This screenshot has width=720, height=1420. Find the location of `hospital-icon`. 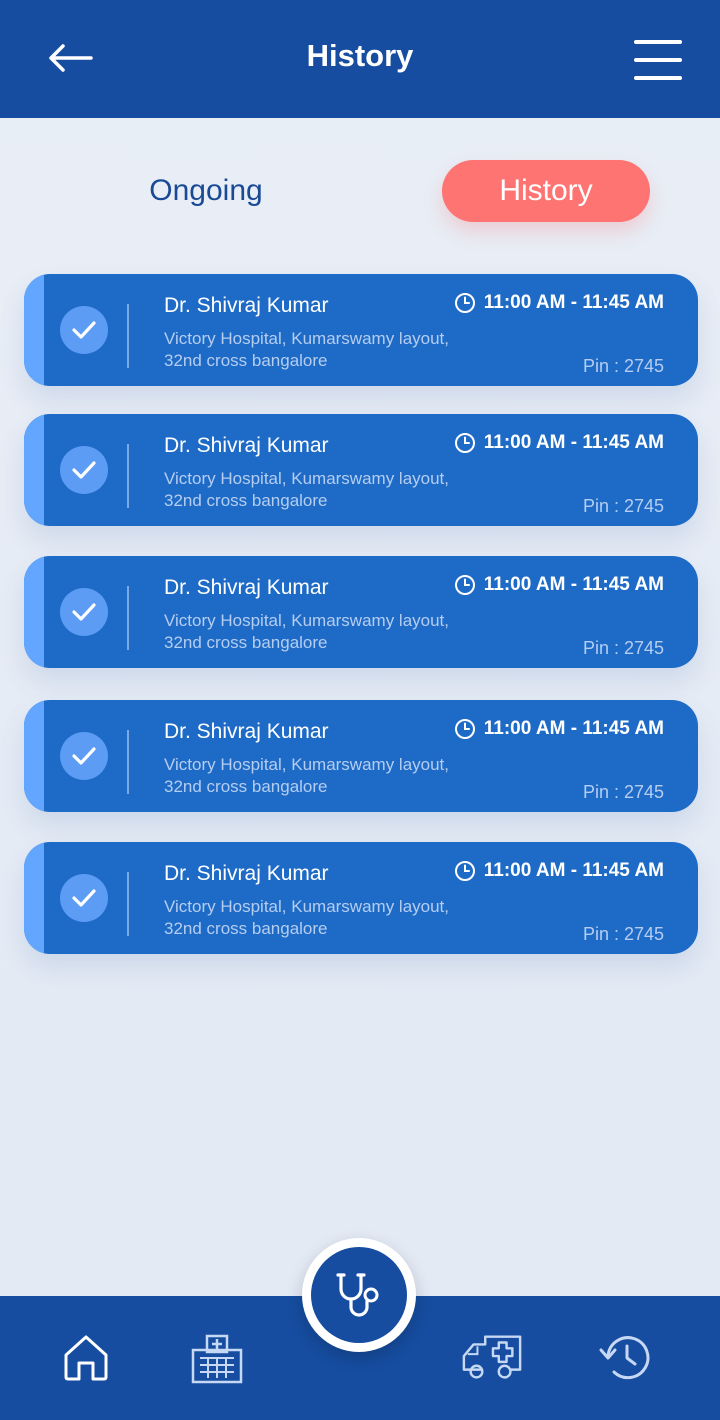

hospital-icon is located at coordinates (217, 1359).